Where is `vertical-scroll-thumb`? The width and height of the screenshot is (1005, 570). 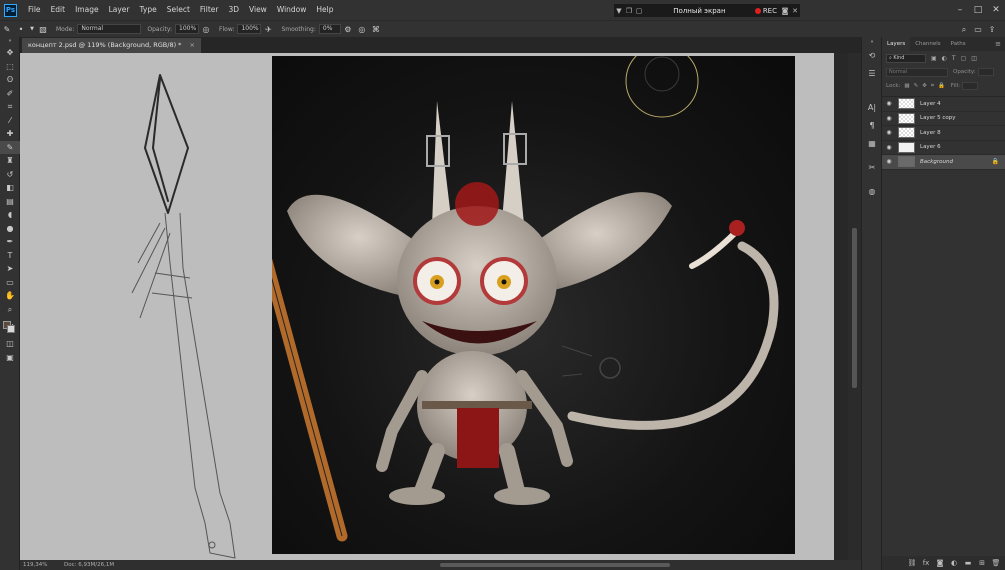 vertical-scroll-thumb is located at coordinates (854, 308).